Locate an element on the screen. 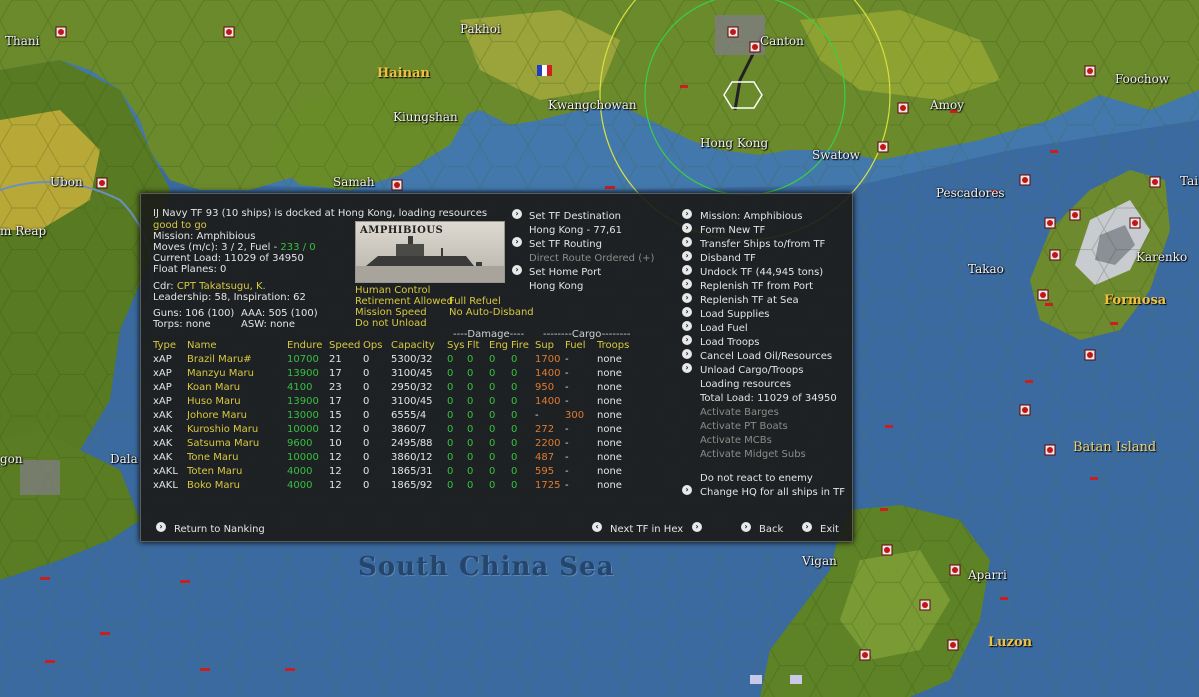  cell-sup: 1725 is located at coordinates (548, 485).